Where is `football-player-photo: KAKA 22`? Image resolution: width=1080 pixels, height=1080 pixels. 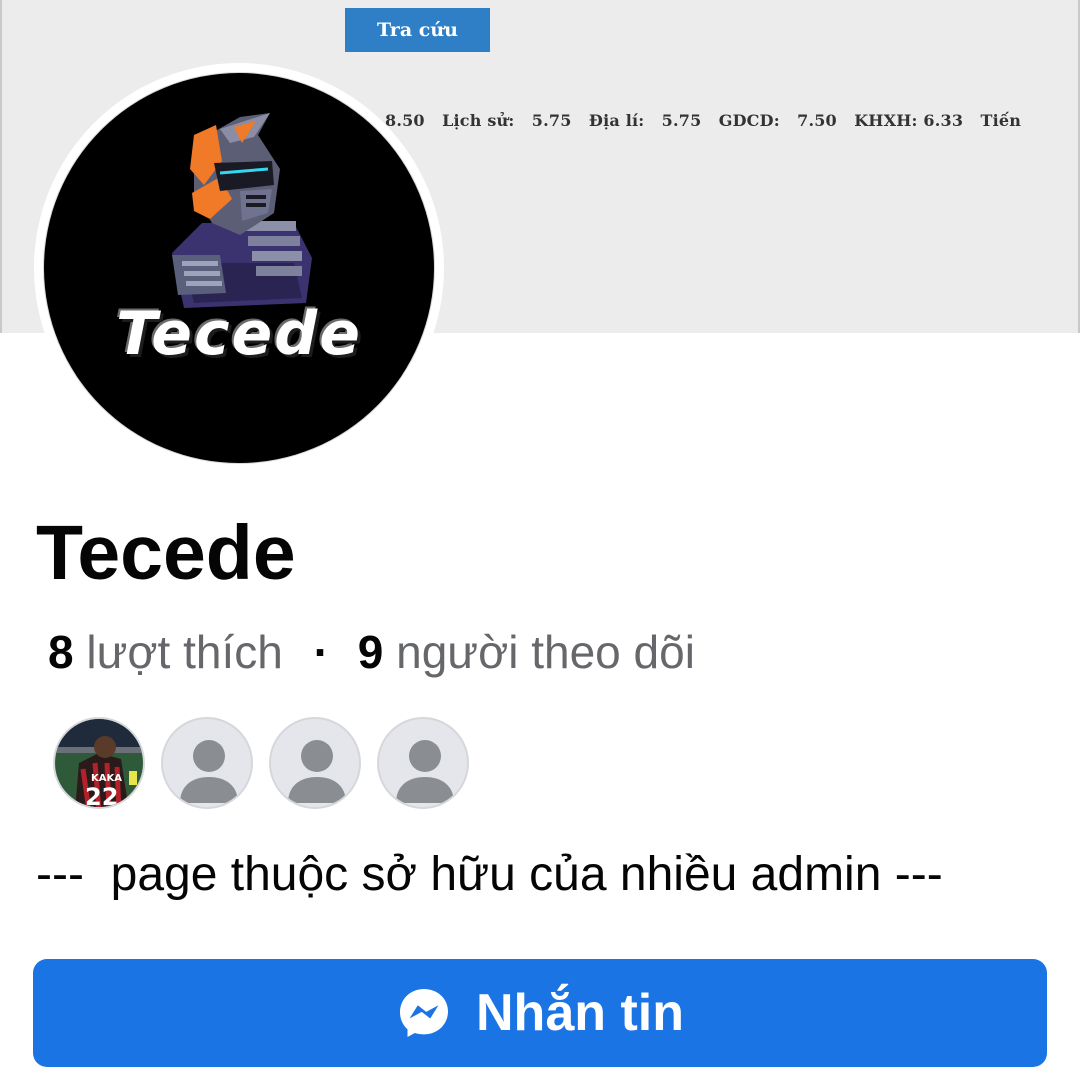
football-player-photo: KAKA 22 is located at coordinates (99, 764).